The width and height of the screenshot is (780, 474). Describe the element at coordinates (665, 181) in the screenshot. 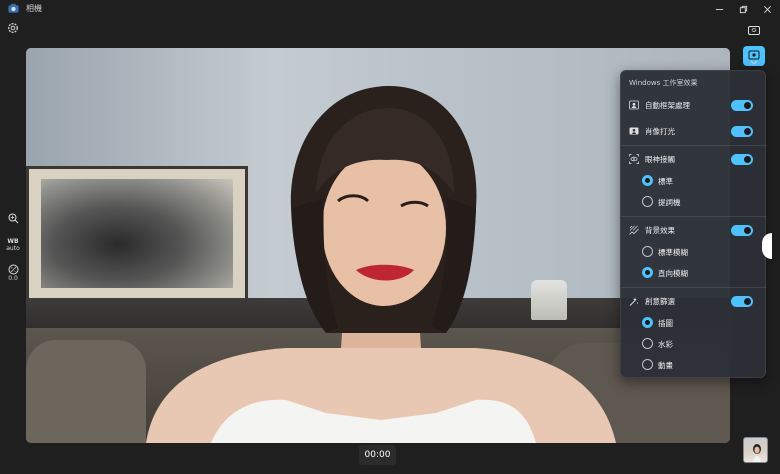

I see `option-label: 標準` at that location.